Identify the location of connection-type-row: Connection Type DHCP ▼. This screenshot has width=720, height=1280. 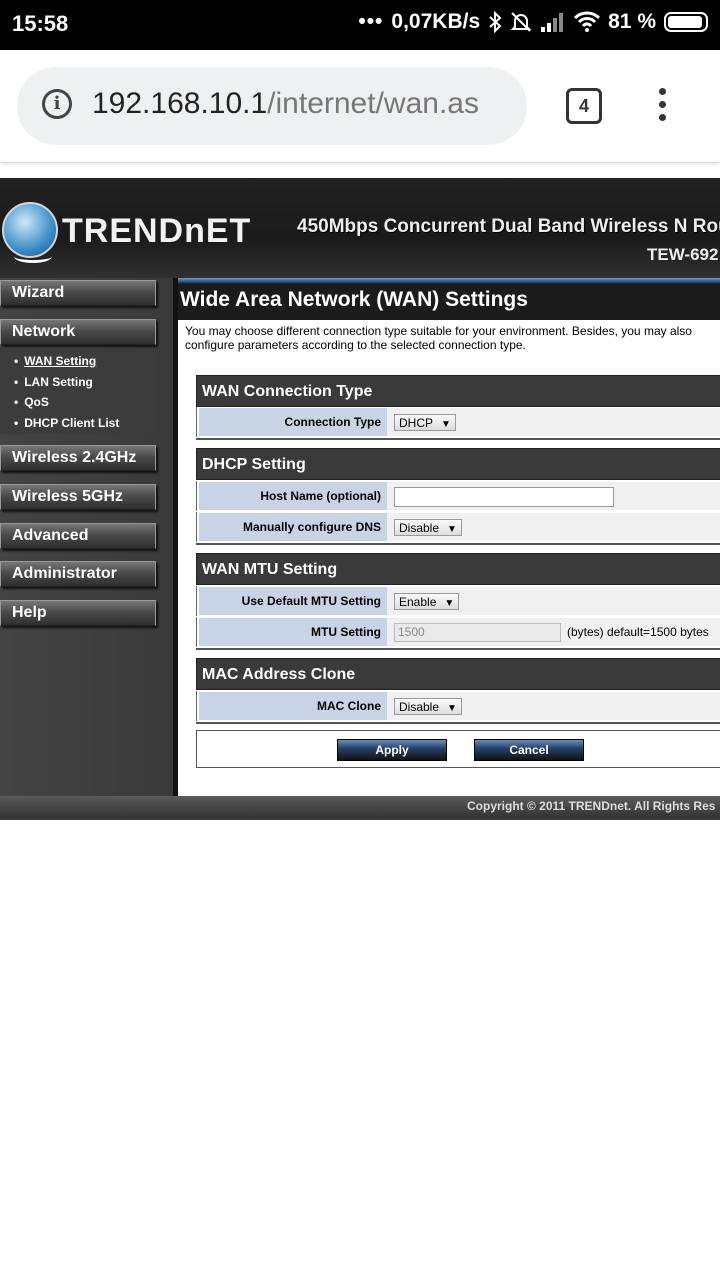
(458, 422).